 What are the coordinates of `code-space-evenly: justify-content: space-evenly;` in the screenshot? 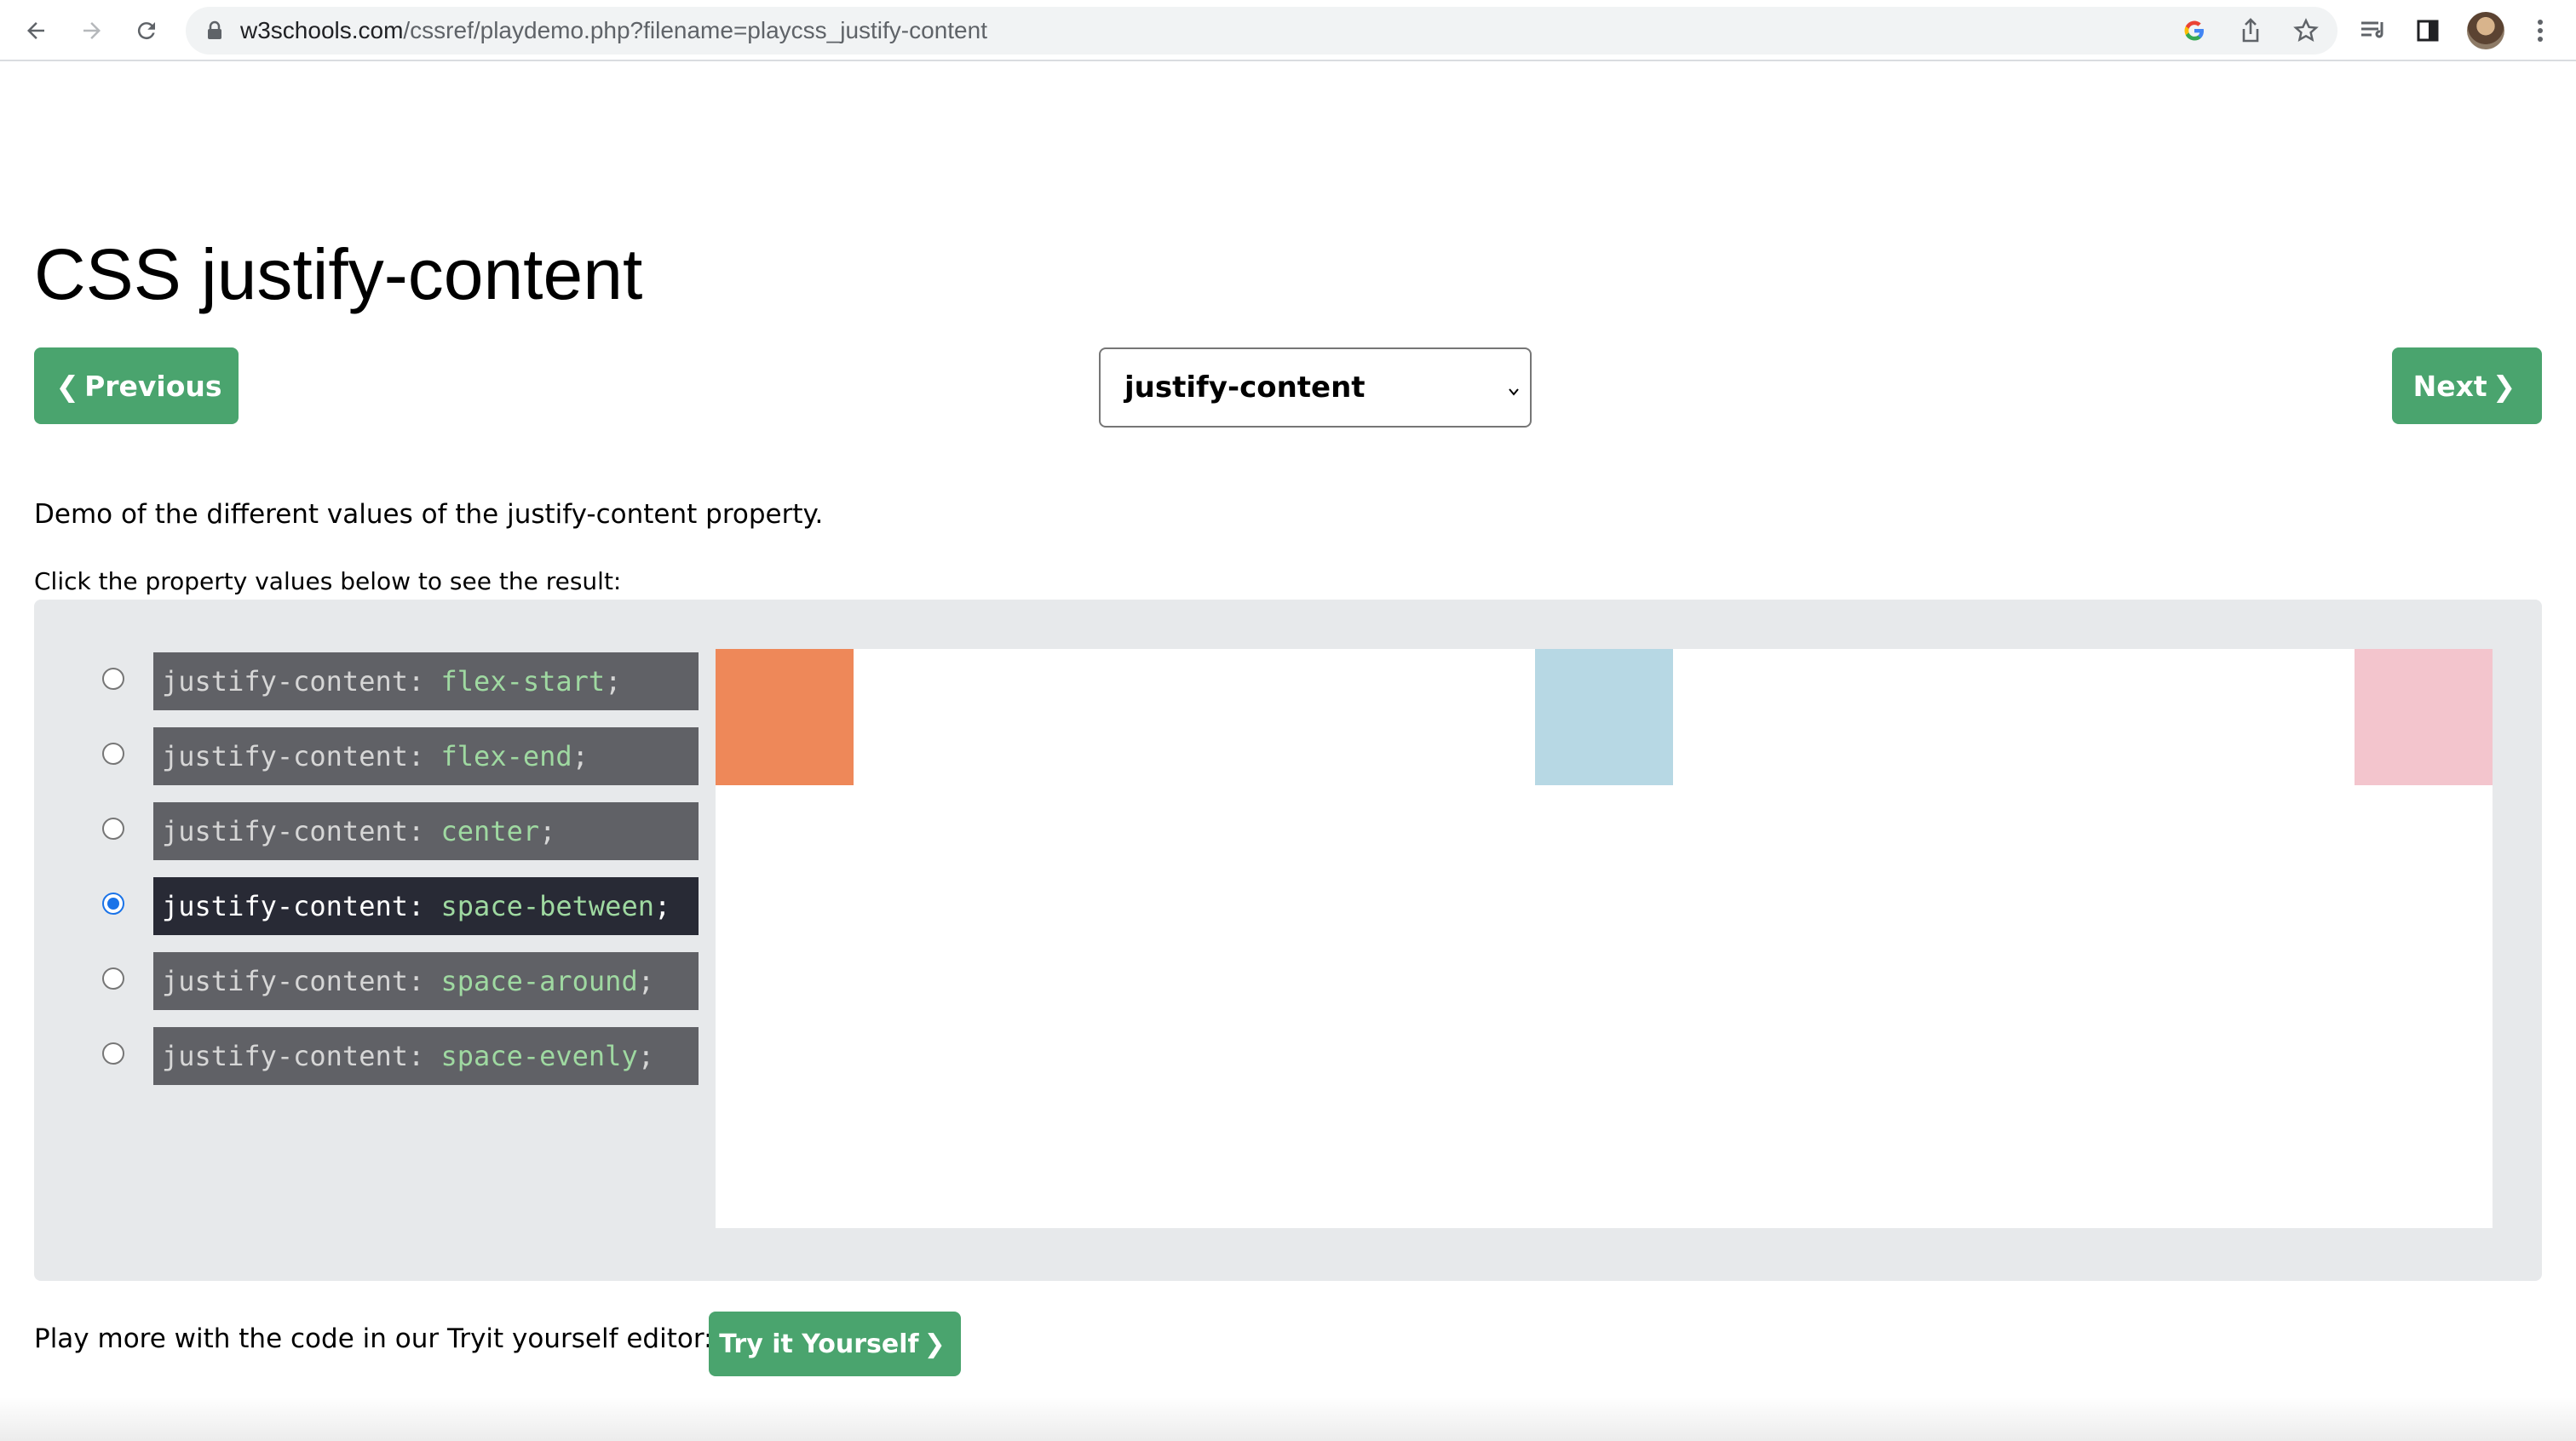 It's located at (426, 1056).